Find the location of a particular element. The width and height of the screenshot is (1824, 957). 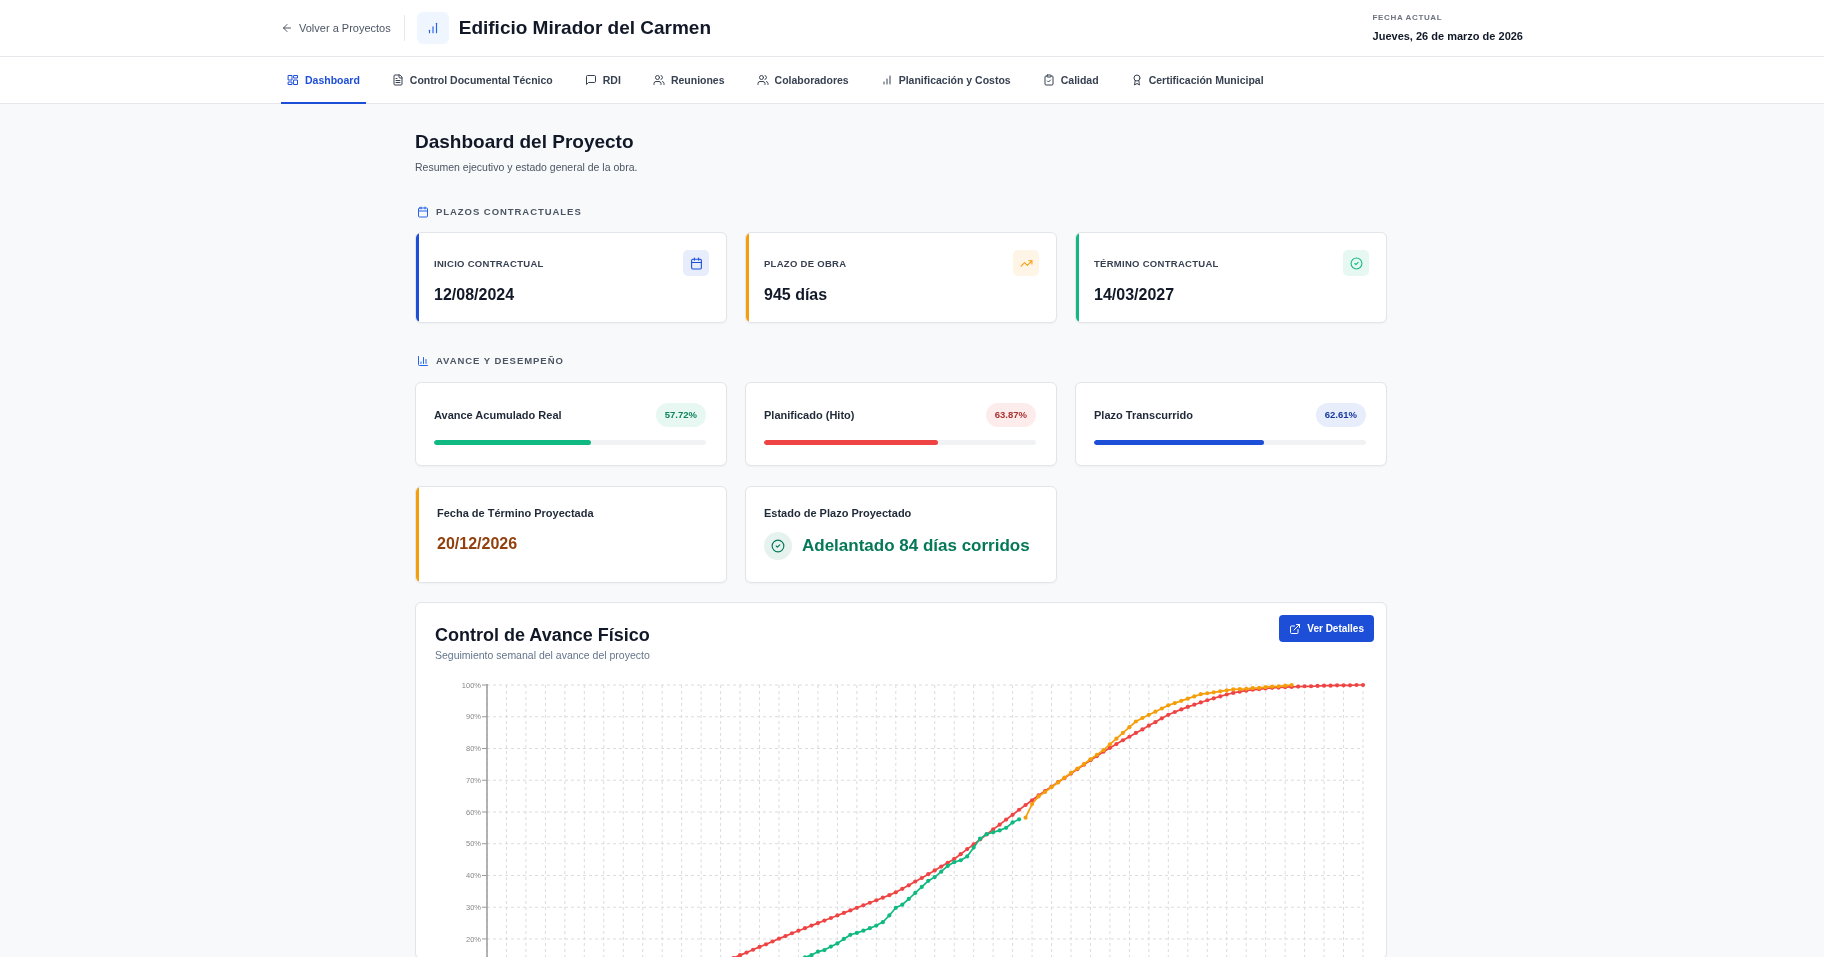

details-button: Ver Detalles is located at coordinates (1326, 628).